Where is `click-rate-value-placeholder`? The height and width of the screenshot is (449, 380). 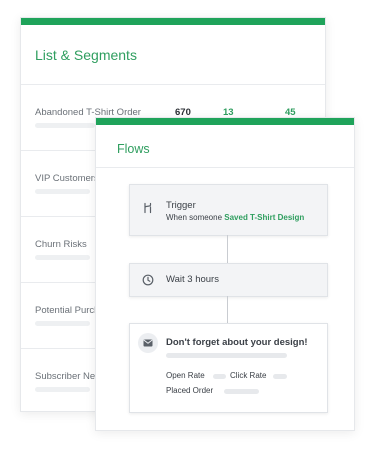 click-rate-value-placeholder is located at coordinates (280, 376).